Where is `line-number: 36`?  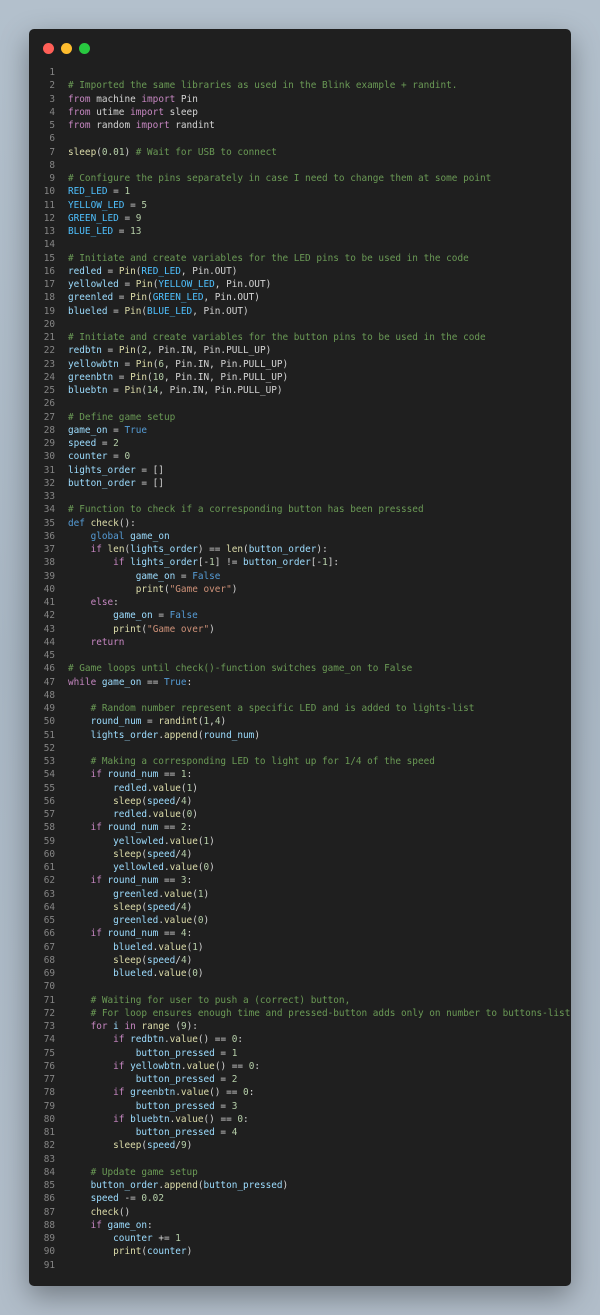 line-number: 36 is located at coordinates (49, 536).